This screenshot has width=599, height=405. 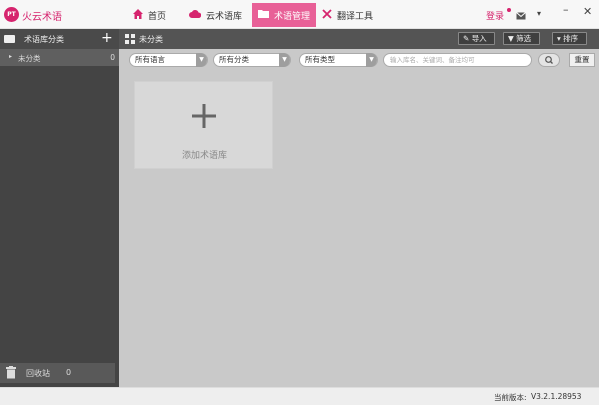 What do you see at coordinates (57, 373) in the screenshot?
I see `recycle-bin: 回收站 0` at bounding box center [57, 373].